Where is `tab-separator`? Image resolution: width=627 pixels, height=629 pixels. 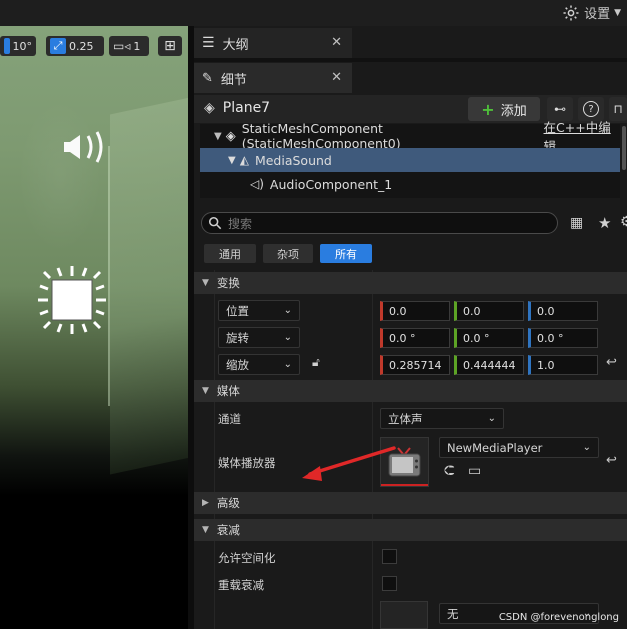
tab-separator is located at coordinates (410, 60).